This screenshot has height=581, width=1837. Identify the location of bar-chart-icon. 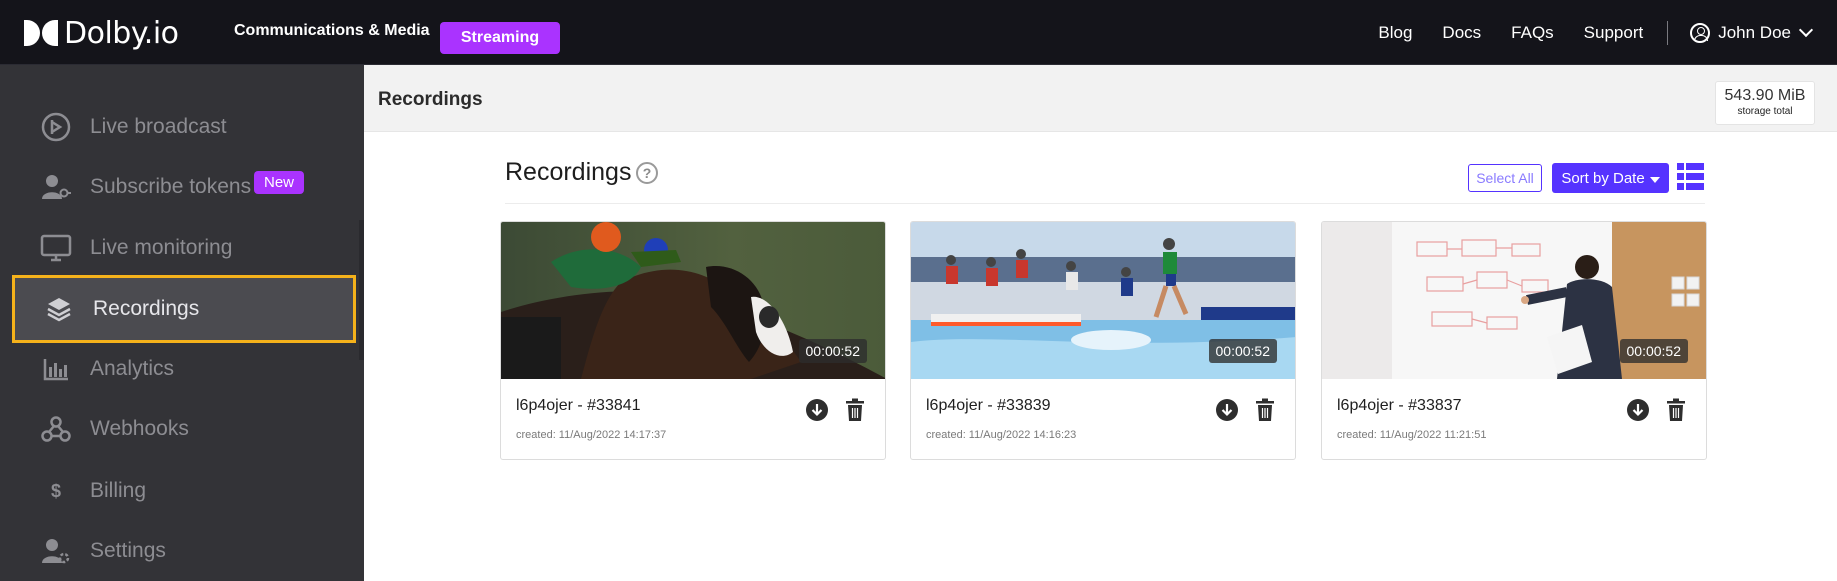
(56, 369).